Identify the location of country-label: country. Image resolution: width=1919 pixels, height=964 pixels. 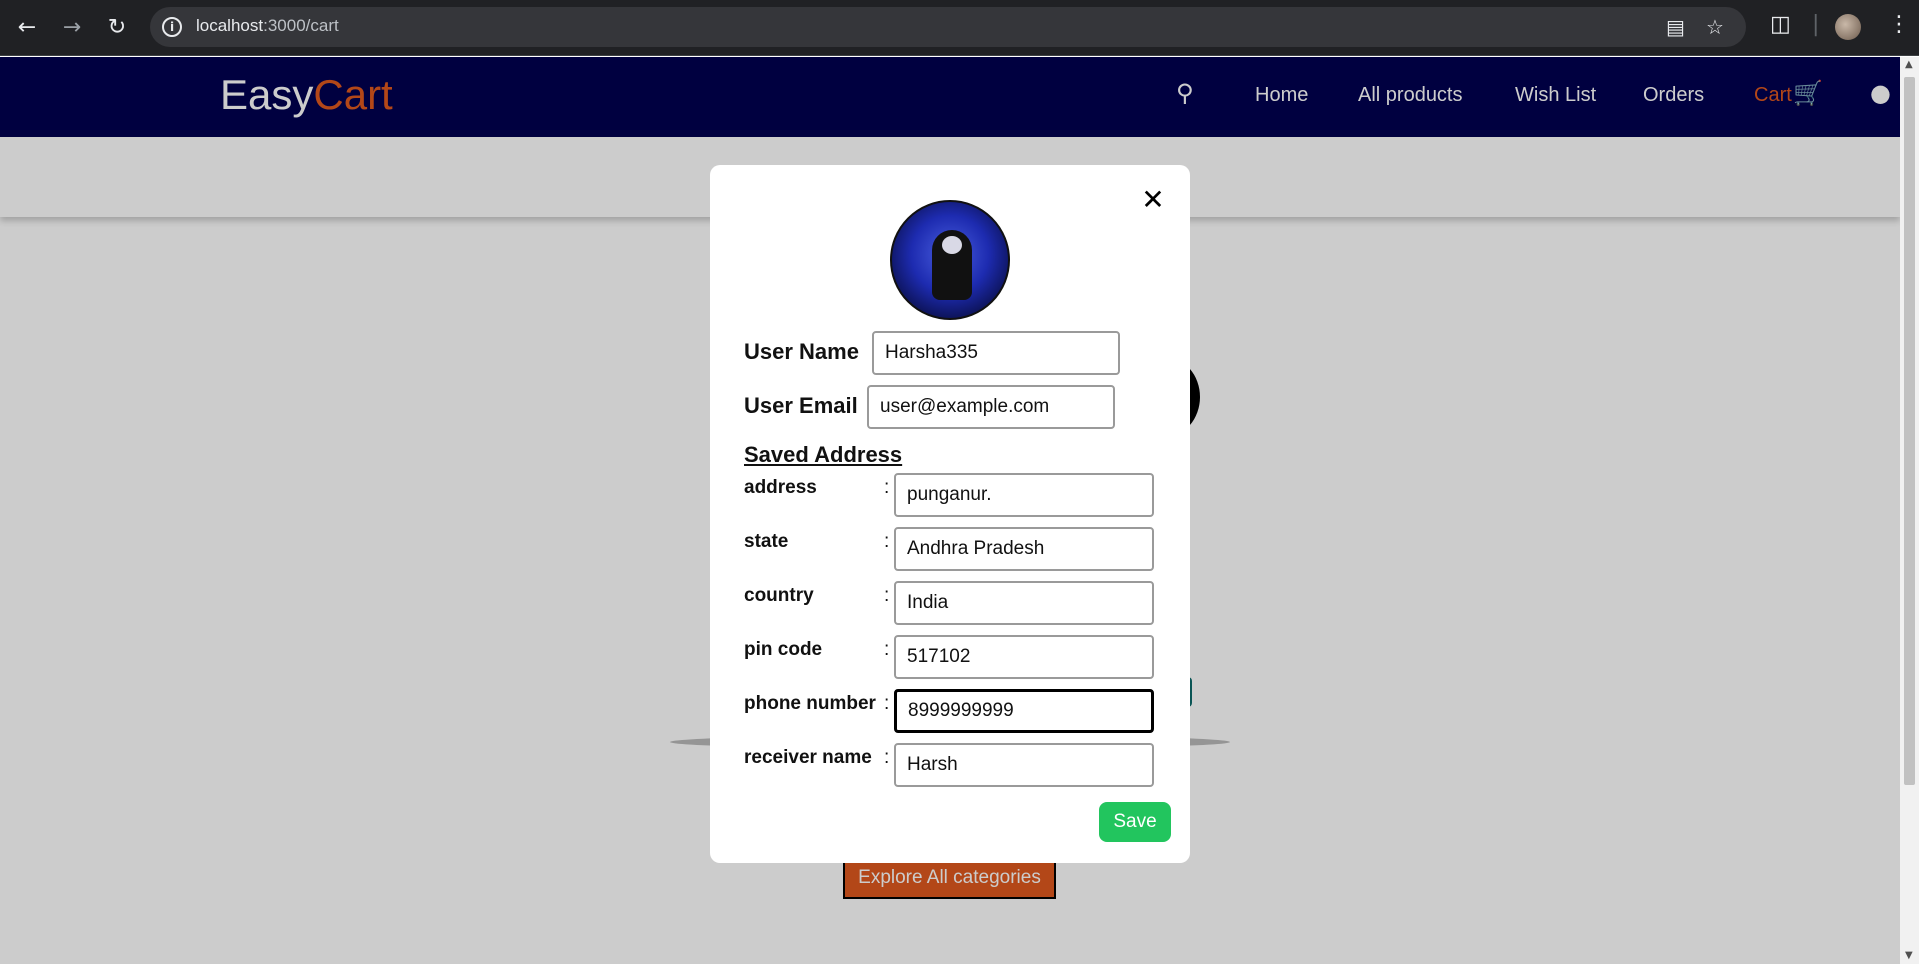
(779, 595).